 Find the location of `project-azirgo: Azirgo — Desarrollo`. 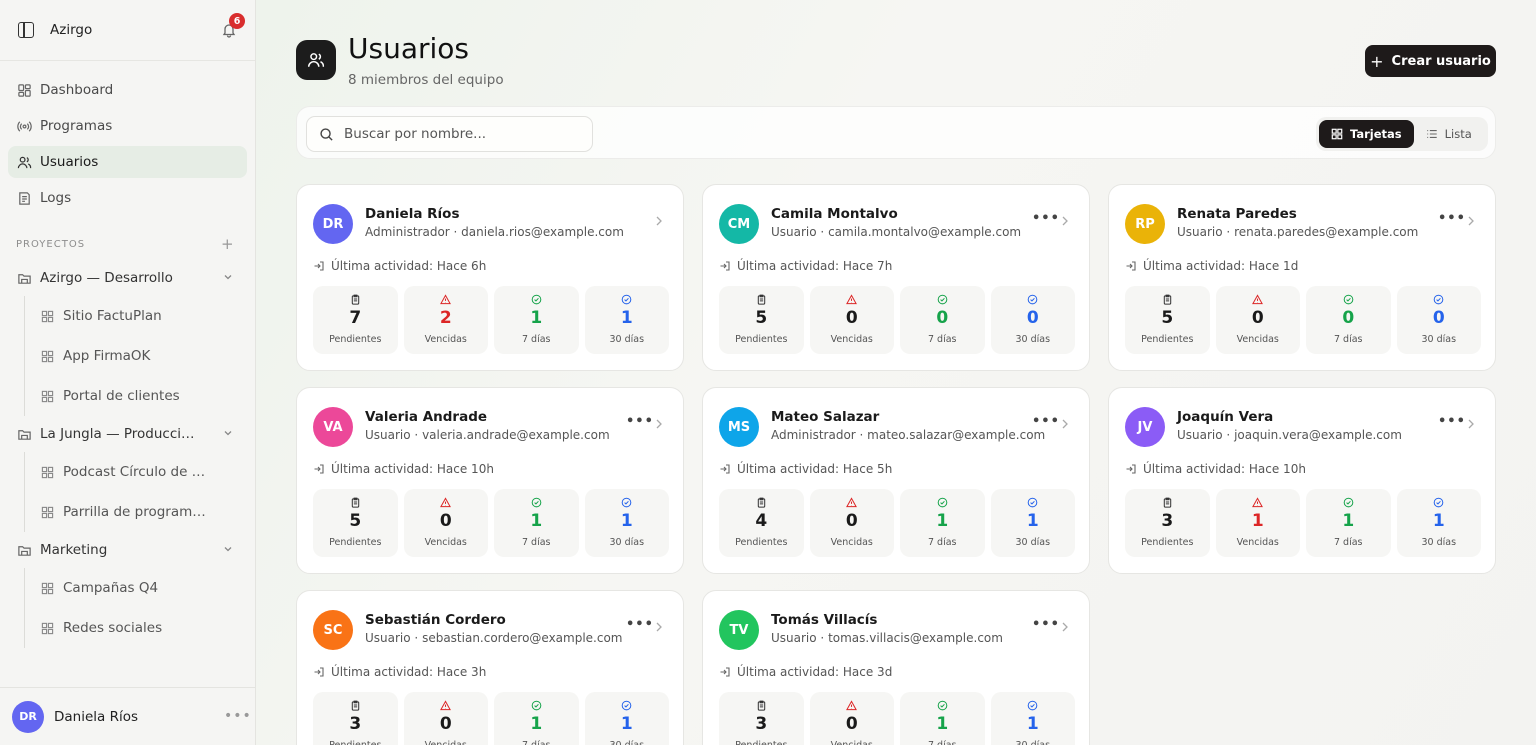

project-azirgo: Azirgo — Desarrollo is located at coordinates (127, 278).